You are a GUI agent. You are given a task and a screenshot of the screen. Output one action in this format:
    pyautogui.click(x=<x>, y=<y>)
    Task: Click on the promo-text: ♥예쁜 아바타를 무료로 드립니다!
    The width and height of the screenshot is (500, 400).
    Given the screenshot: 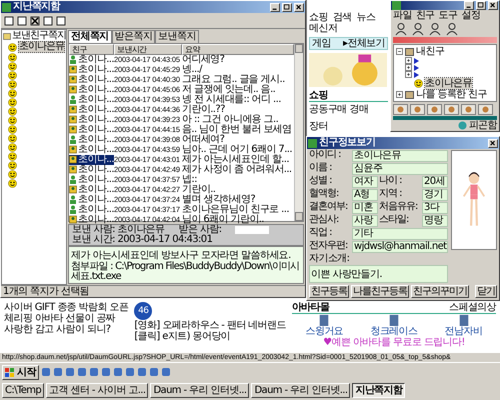 What is the action you would take?
    pyautogui.click(x=394, y=342)
    